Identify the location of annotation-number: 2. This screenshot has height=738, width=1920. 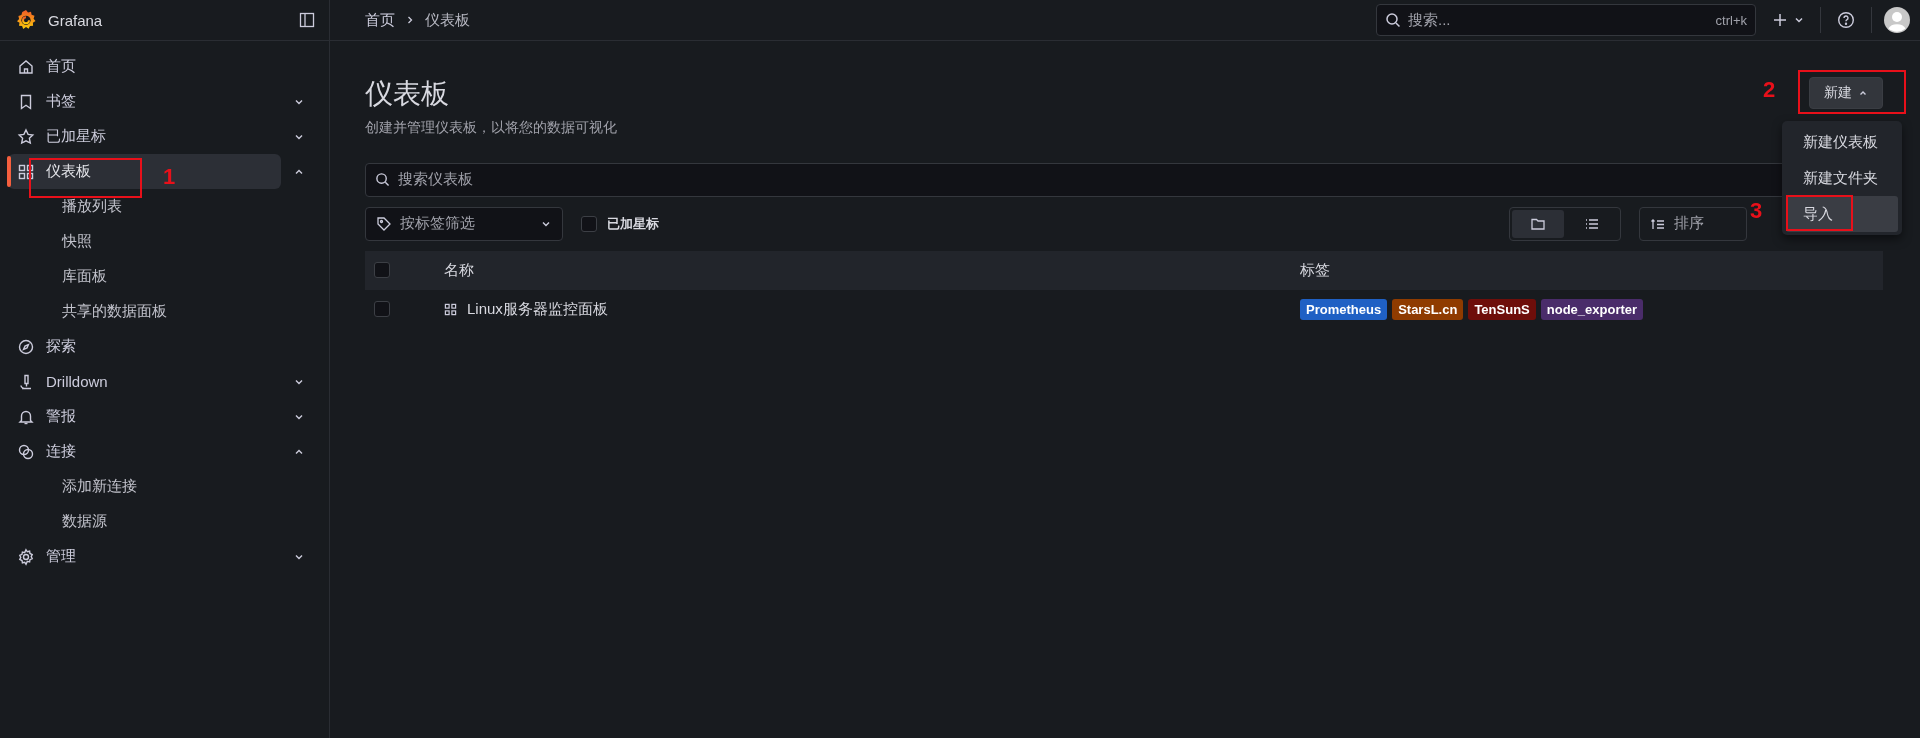
(1769, 90).